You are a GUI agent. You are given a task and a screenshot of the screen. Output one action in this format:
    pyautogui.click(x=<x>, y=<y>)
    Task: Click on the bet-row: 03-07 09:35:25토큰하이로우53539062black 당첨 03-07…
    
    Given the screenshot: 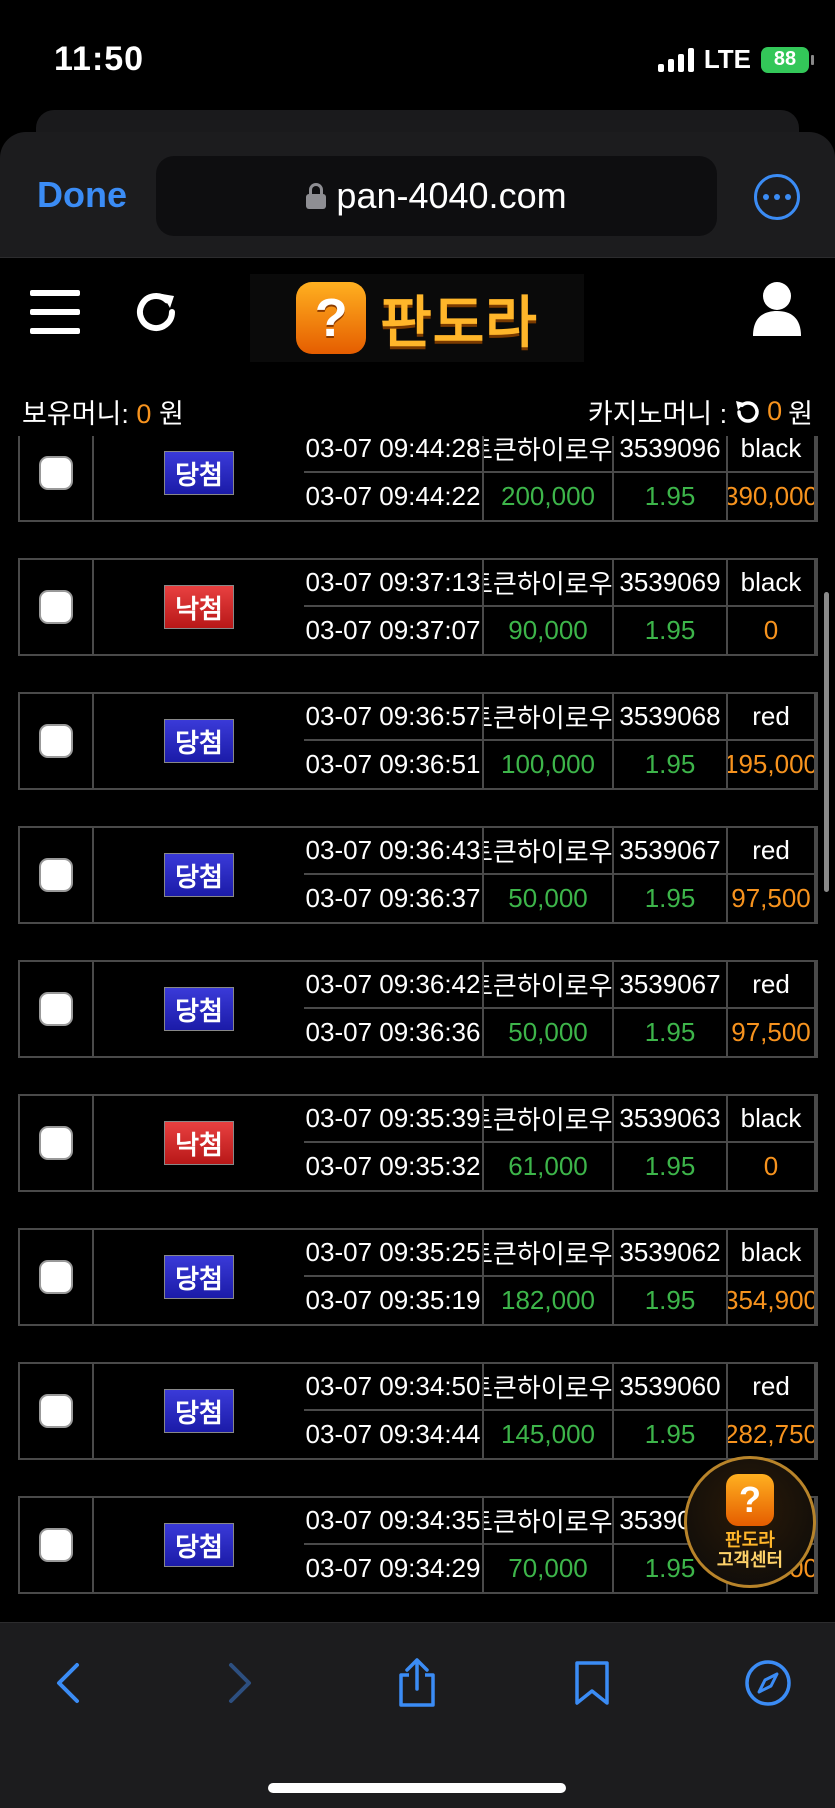 What is the action you would take?
    pyautogui.click(x=418, y=1277)
    